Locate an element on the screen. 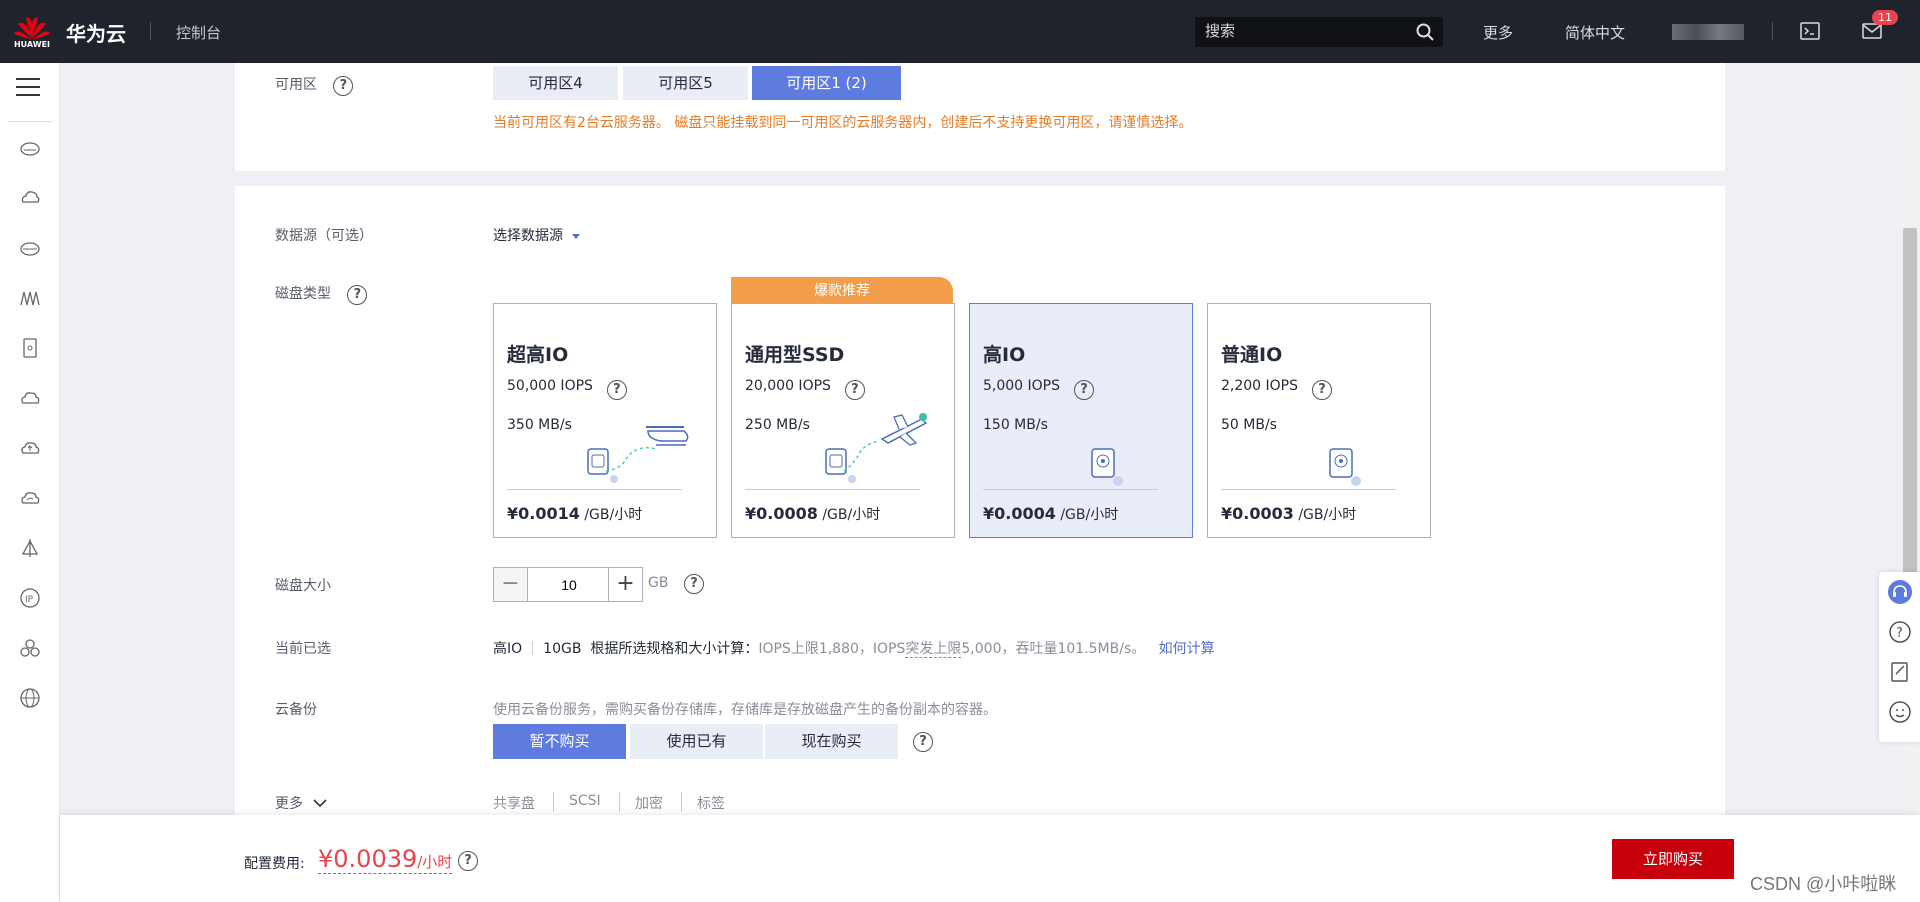 This screenshot has width=1920, height=902. feedback-icon is located at coordinates (1900, 672).